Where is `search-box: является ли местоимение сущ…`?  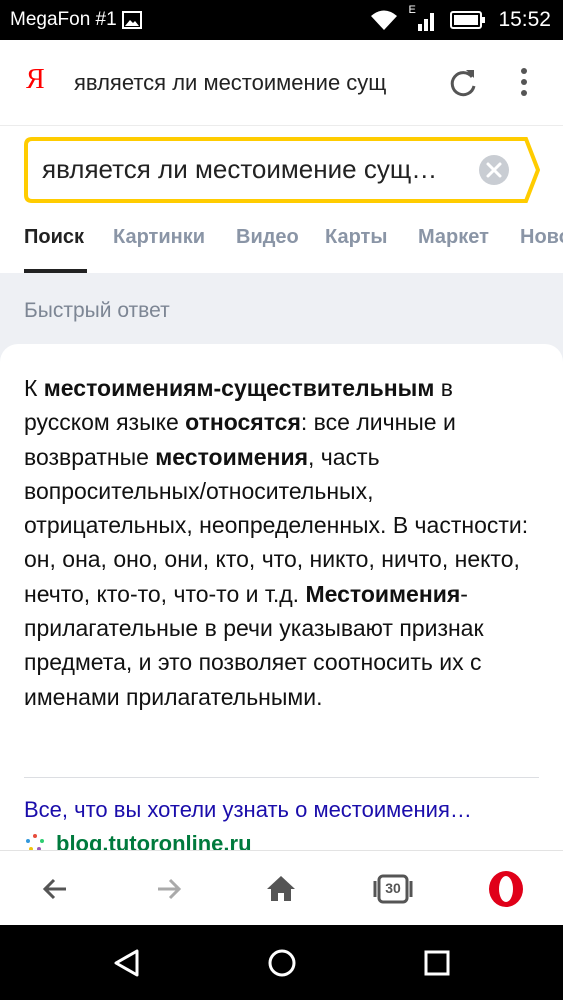
search-box: является ли местоимение сущ… is located at coordinates (282, 170).